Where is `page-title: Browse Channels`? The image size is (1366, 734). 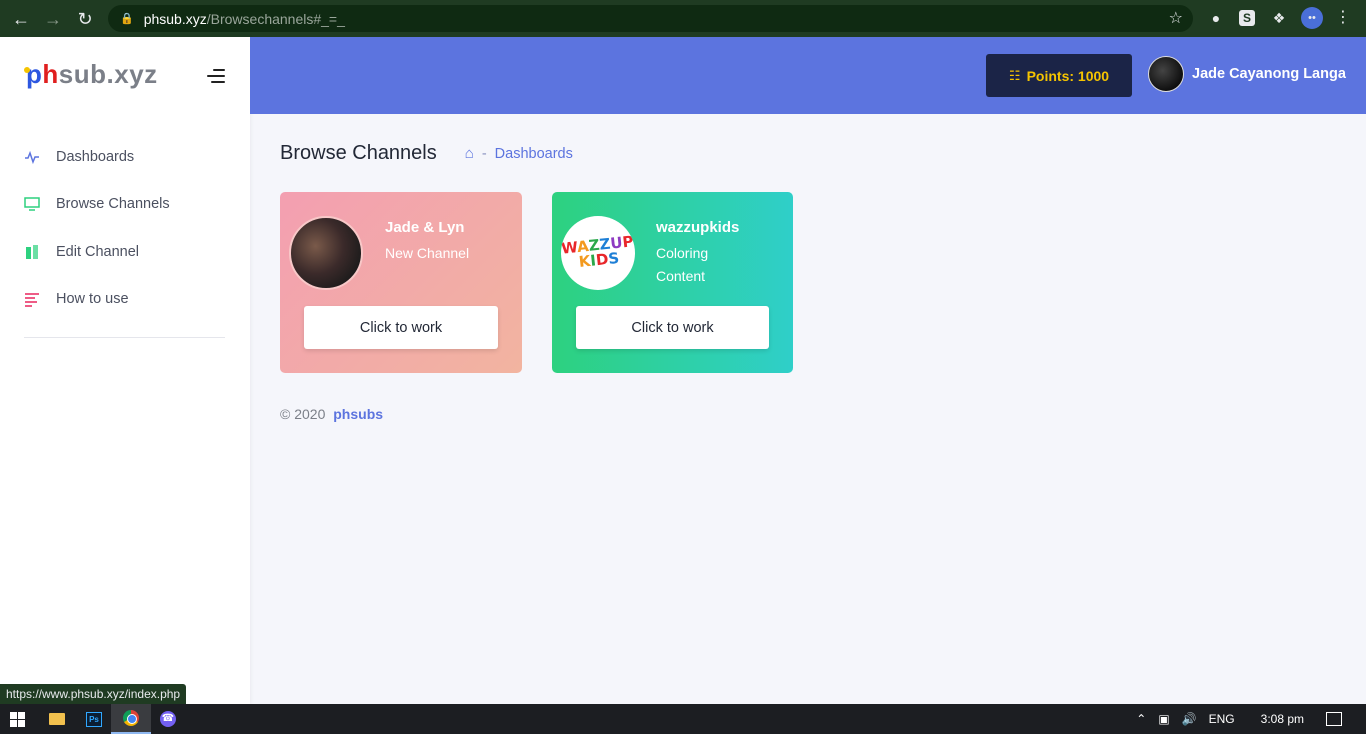
page-title: Browse Channels is located at coordinates (358, 153).